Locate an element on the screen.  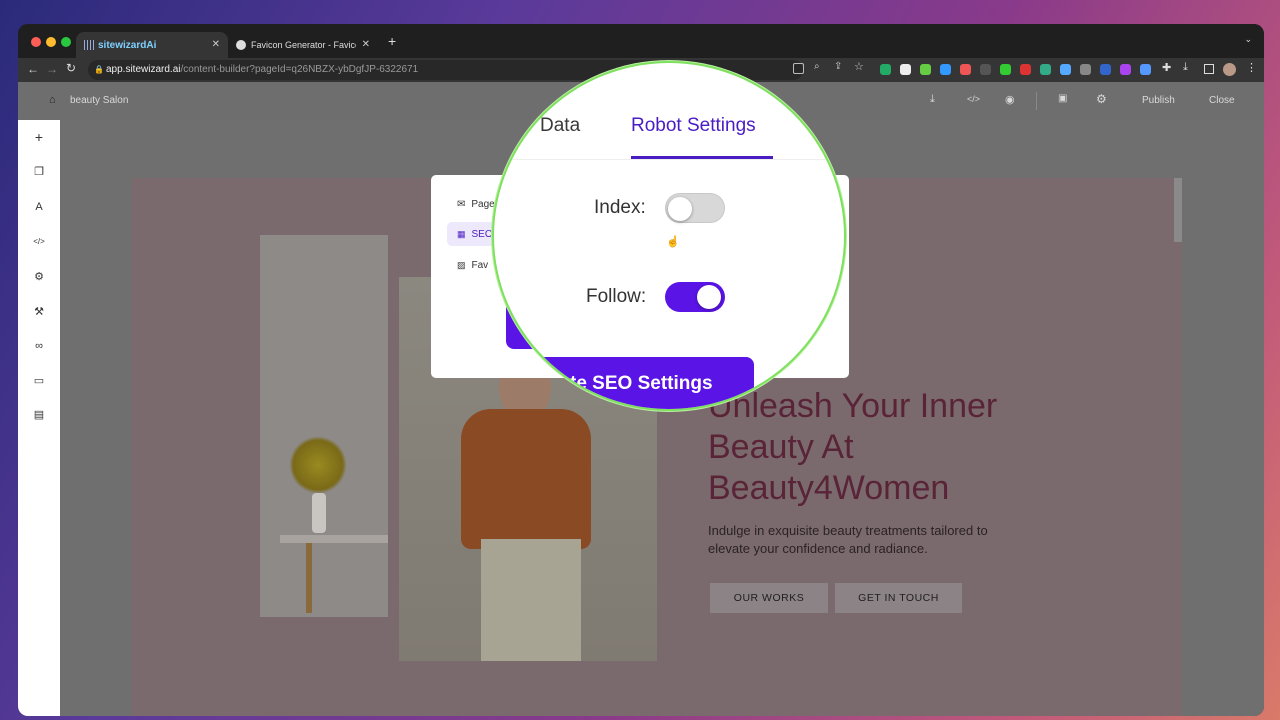
tab-label: Favicon Generator - Favicon f is located at coordinates (303, 45).